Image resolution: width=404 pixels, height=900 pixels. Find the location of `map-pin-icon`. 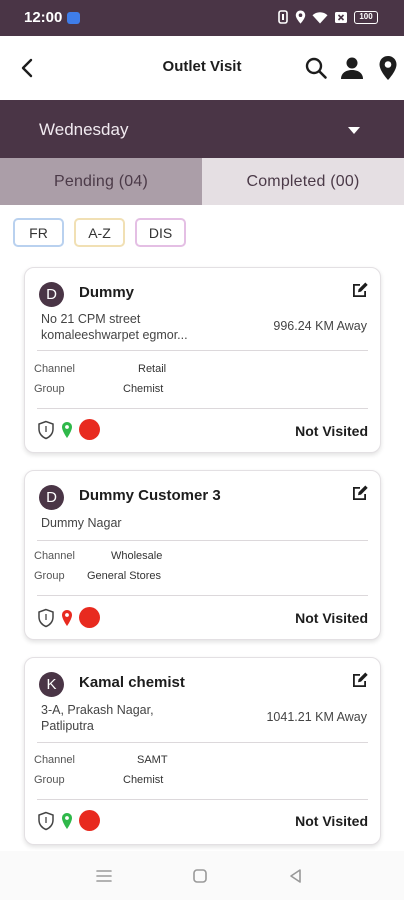

map-pin-icon is located at coordinates (388, 68).